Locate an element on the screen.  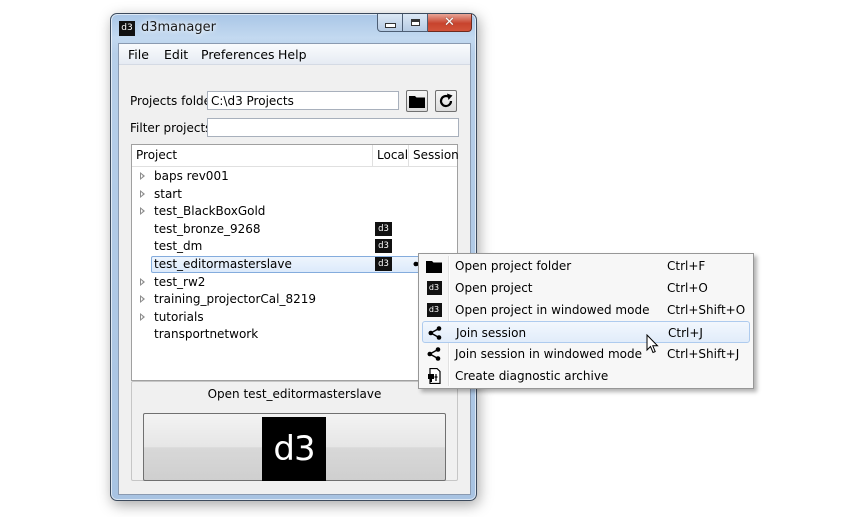
menu-item-label: Open project folder is located at coordinates (513, 266).